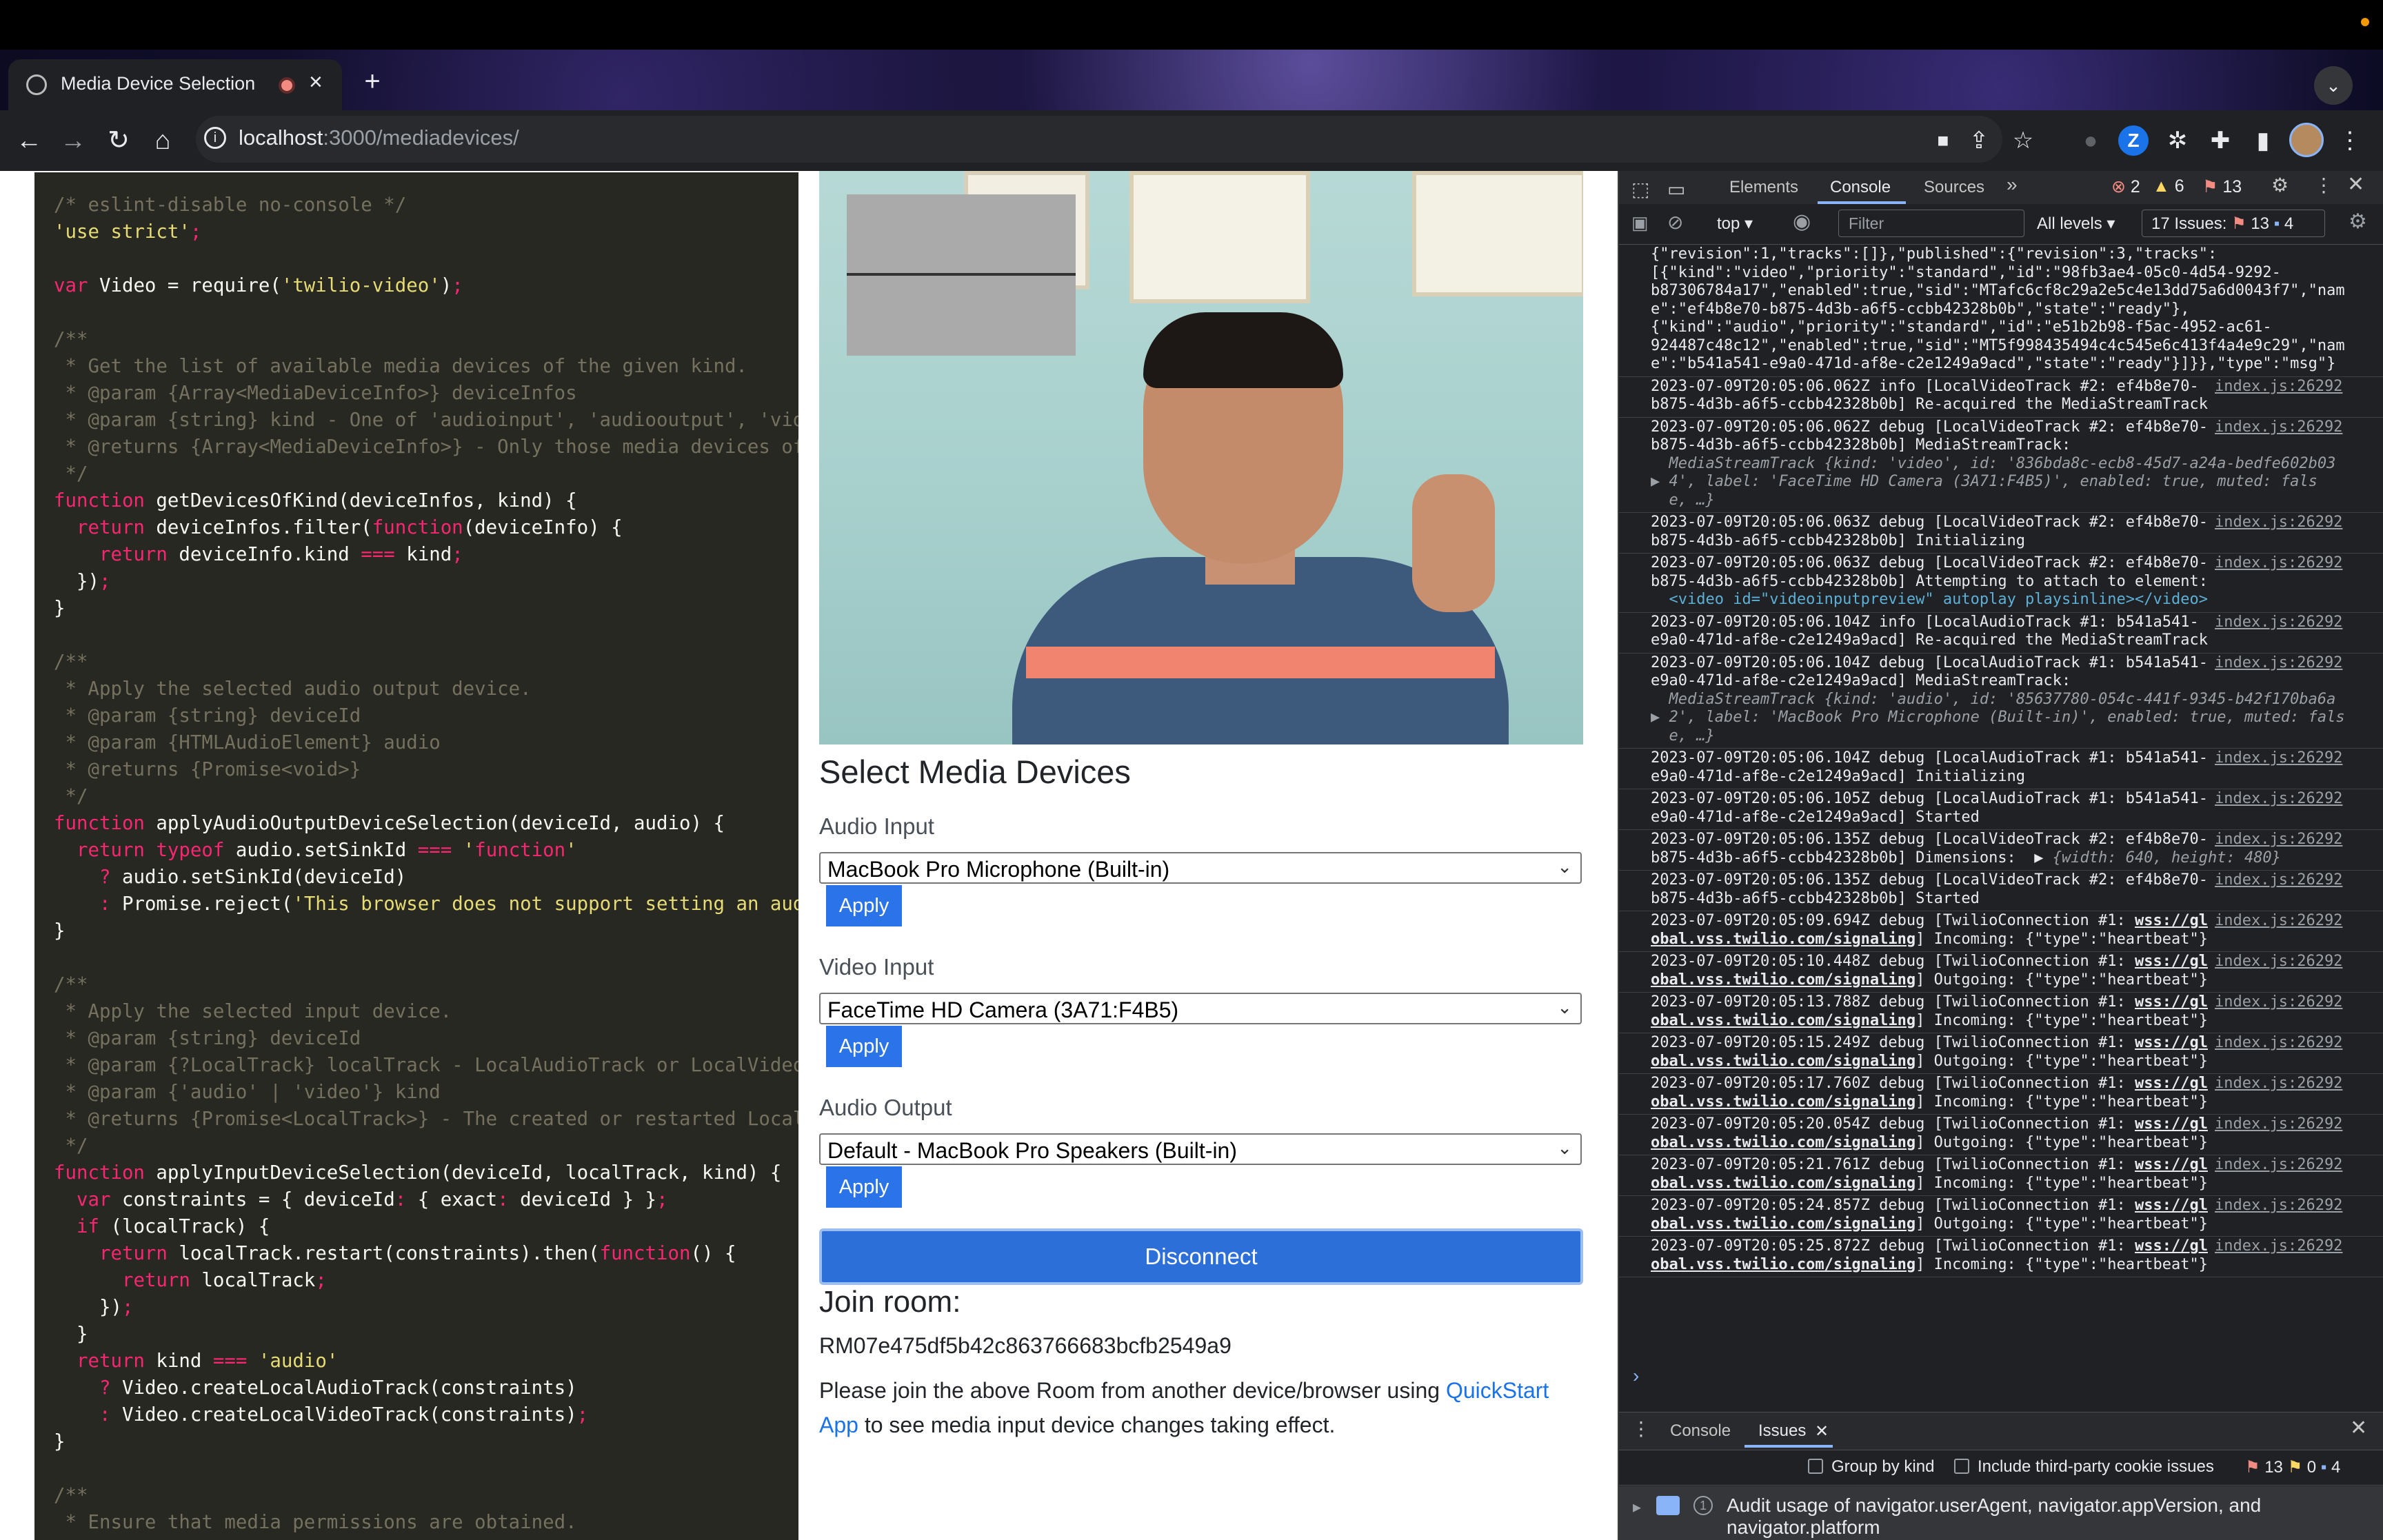 The width and height of the screenshot is (2383, 1540). What do you see at coordinates (1735, 224) in the screenshot?
I see `context-select: top ▾` at bounding box center [1735, 224].